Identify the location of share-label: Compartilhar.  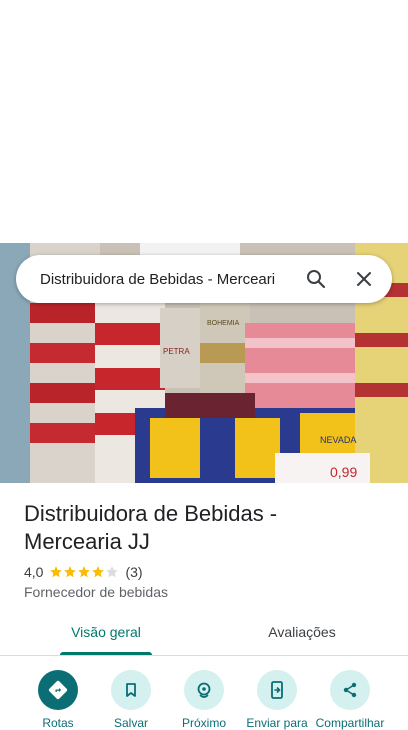
(350, 723).